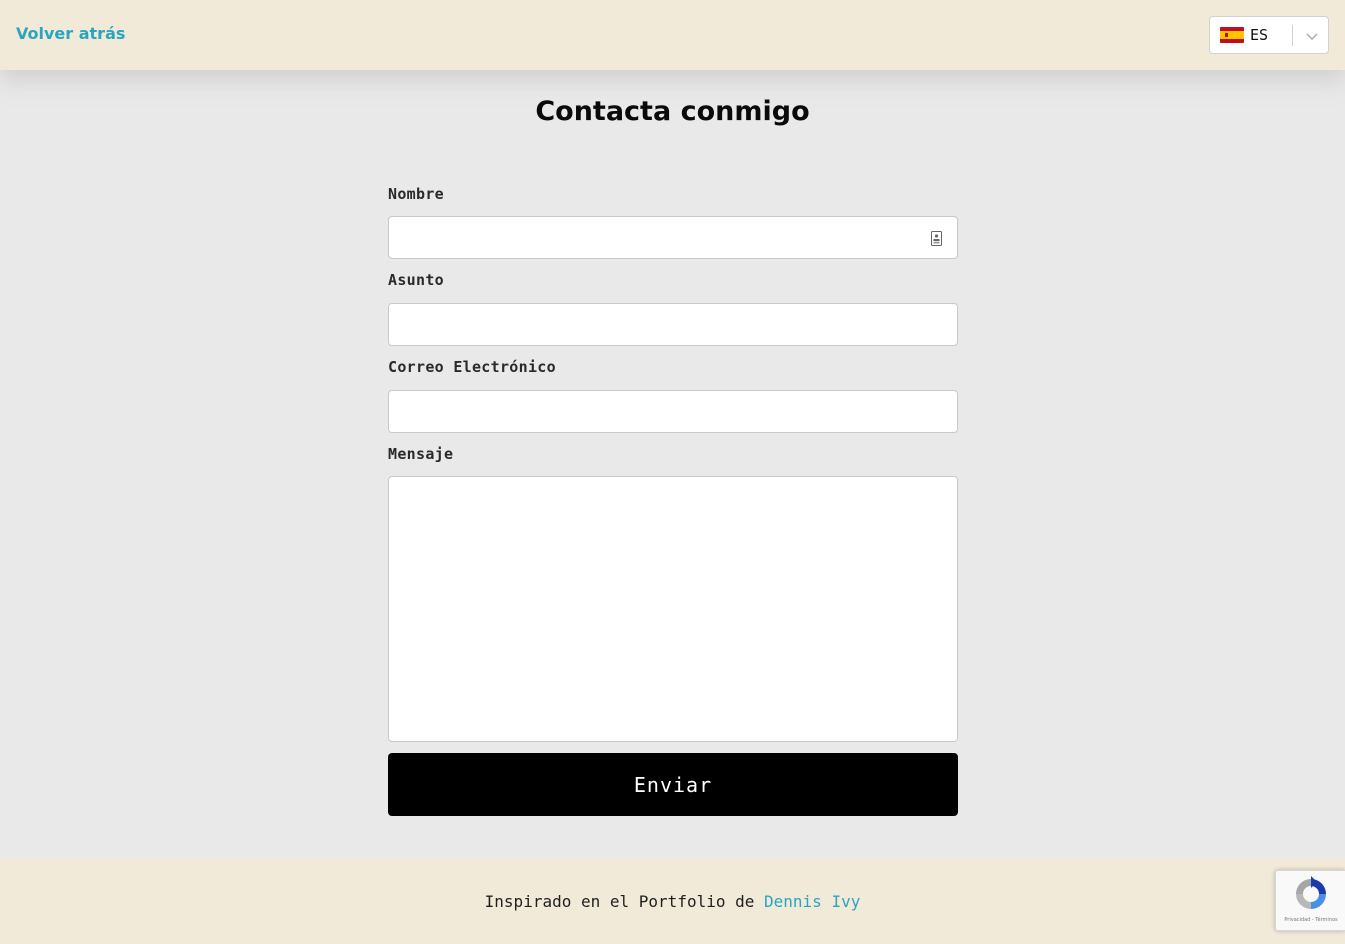 Image resolution: width=1345 pixels, height=944 pixels. I want to click on recaptcha-badge: Privacidad - Términos, so click(1310, 900).